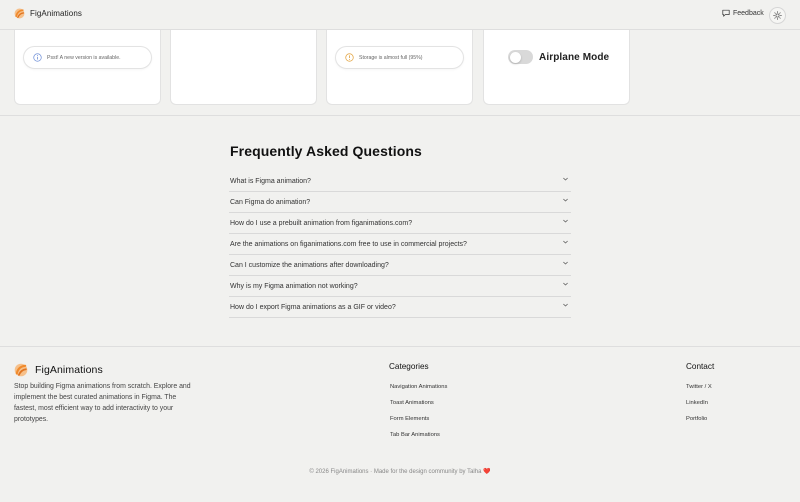 The width and height of the screenshot is (800, 502). What do you see at coordinates (326, 151) in the screenshot?
I see `faq-title: Frequently Asked Questions` at bounding box center [326, 151].